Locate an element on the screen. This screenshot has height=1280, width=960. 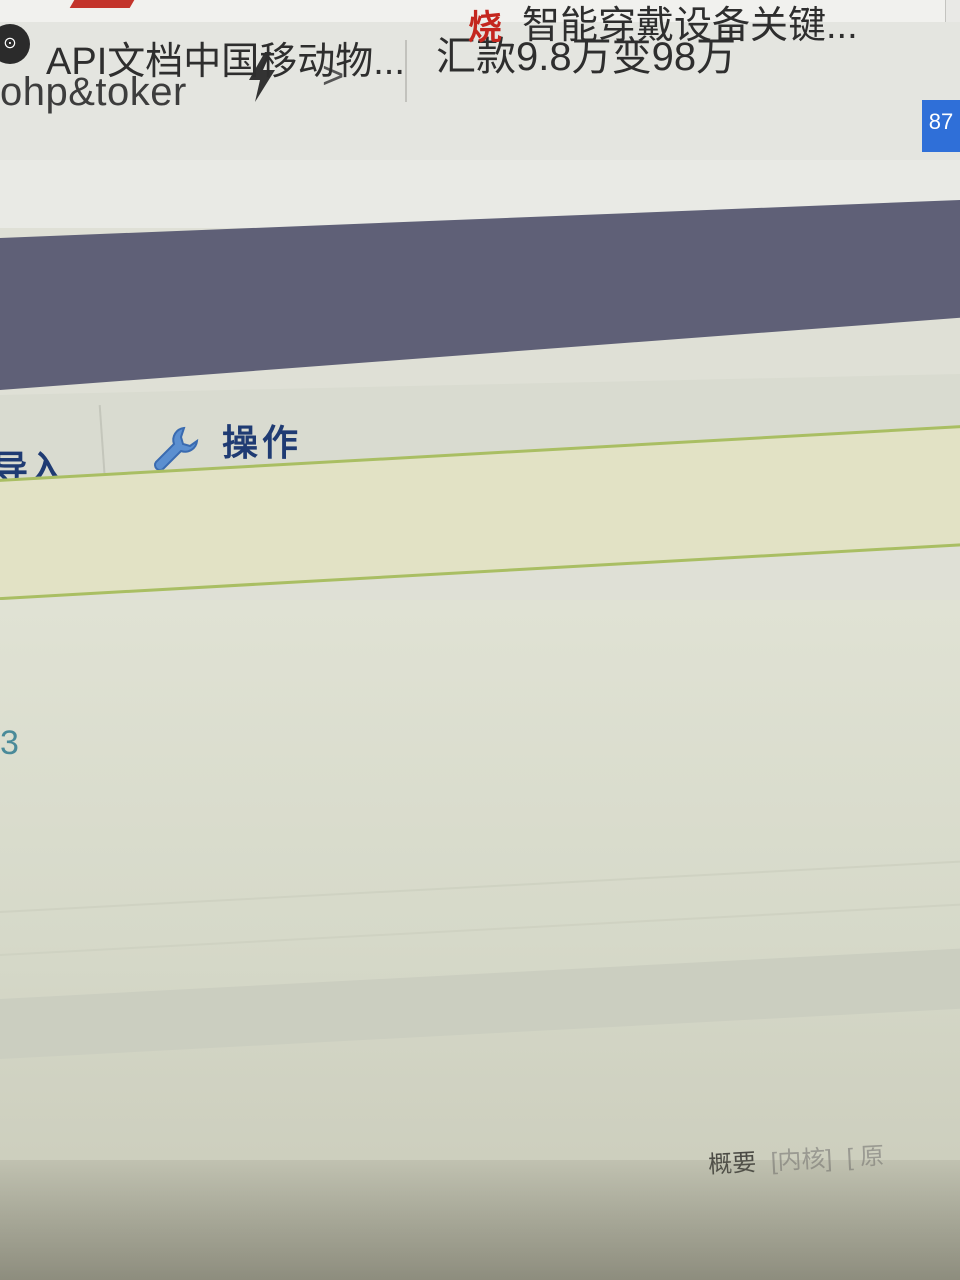
screen-shadow is located at coordinates (480, 1220).